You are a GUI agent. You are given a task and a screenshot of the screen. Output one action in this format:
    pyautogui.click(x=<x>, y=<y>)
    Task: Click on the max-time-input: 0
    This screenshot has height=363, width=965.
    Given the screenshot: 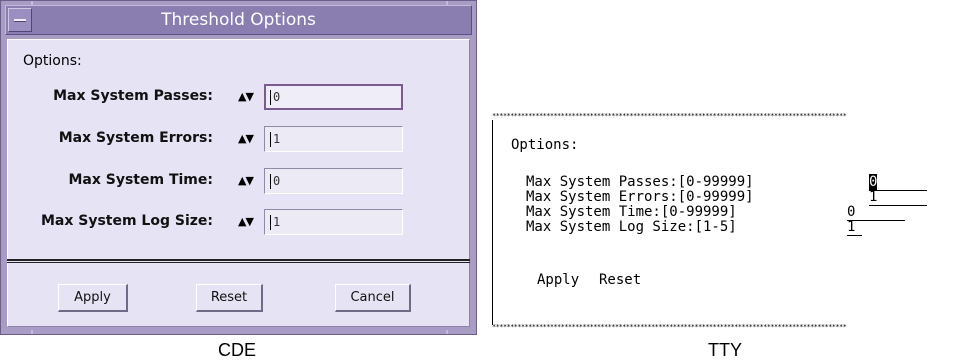 What is the action you would take?
    pyautogui.click(x=333, y=181)
    